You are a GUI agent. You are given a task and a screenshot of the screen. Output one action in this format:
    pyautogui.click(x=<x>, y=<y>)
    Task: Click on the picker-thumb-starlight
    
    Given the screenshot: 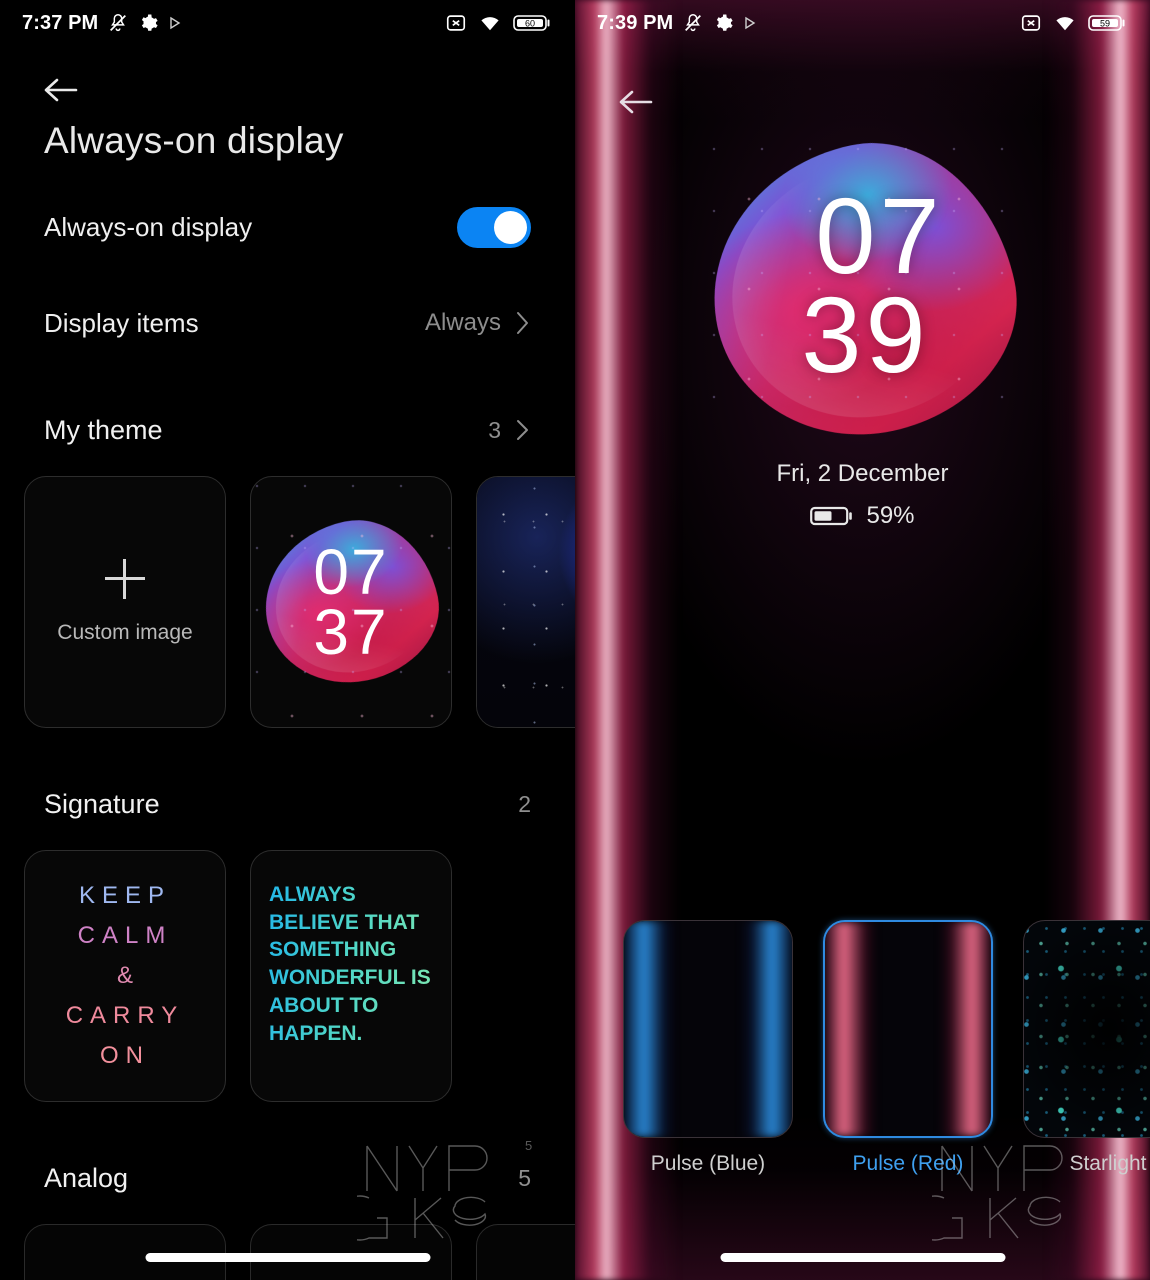 What is the action you would take?
    pyautogui.click(x=1086, y=1029)
    